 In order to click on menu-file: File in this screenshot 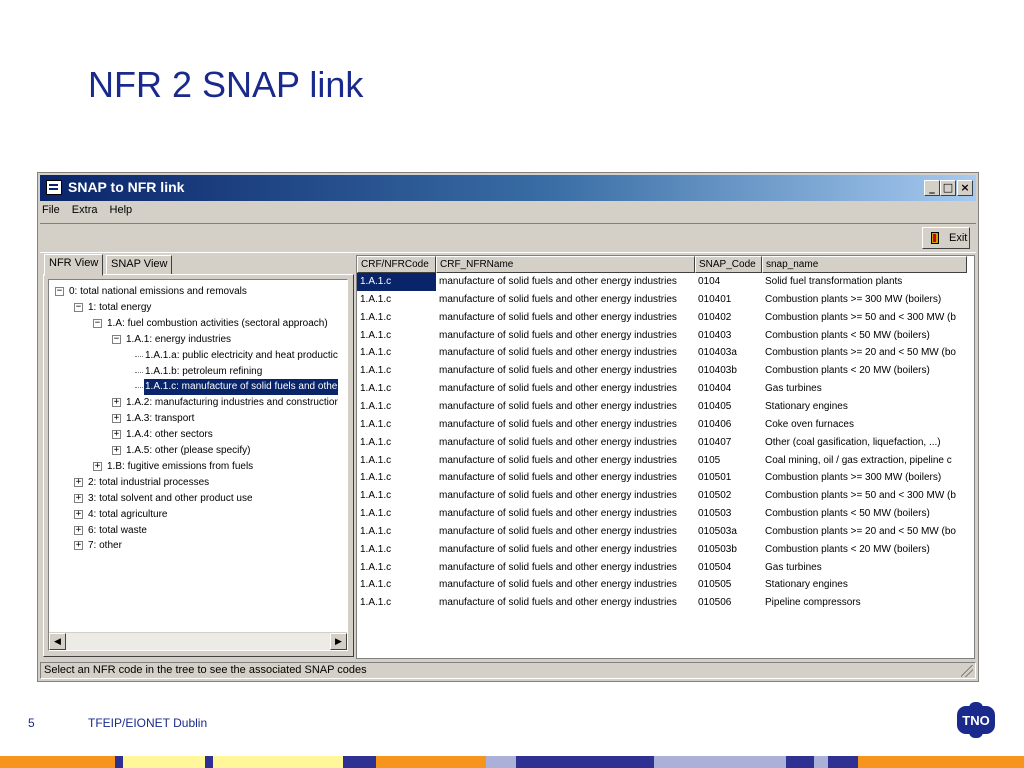, I will do `click(51, 210)`.